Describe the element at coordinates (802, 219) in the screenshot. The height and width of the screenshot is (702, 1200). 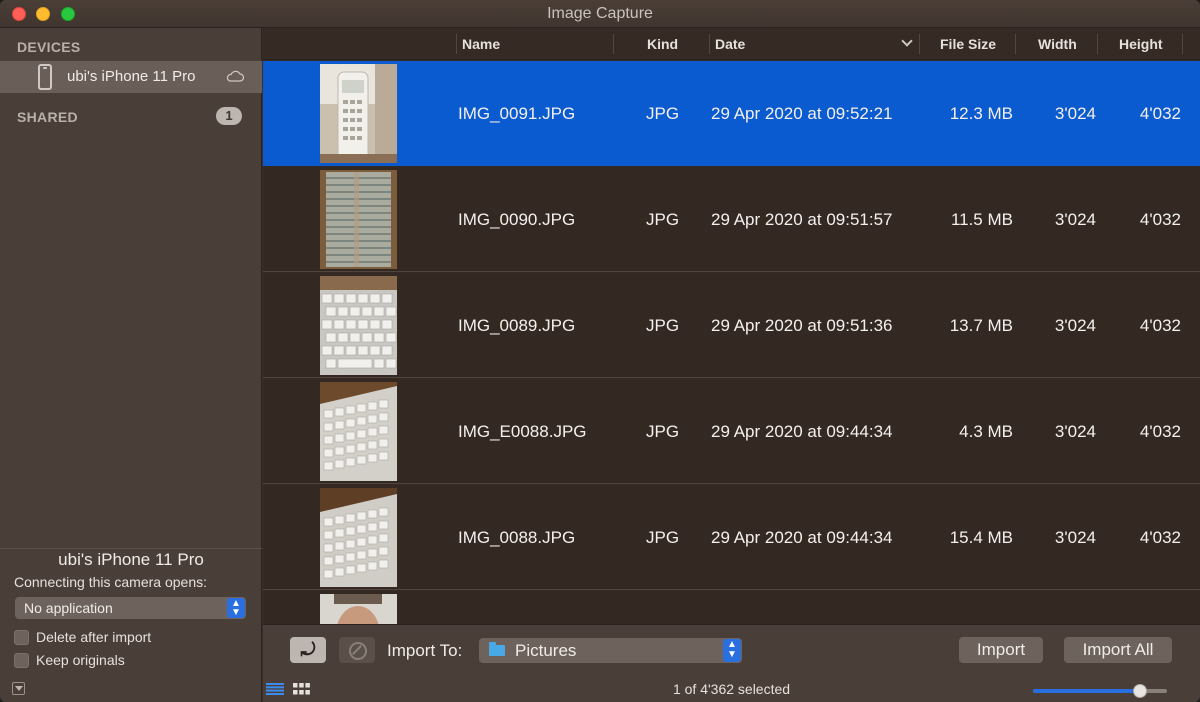
I see `file-date: 29 Apr 2020 at 09:51:57` at that location.